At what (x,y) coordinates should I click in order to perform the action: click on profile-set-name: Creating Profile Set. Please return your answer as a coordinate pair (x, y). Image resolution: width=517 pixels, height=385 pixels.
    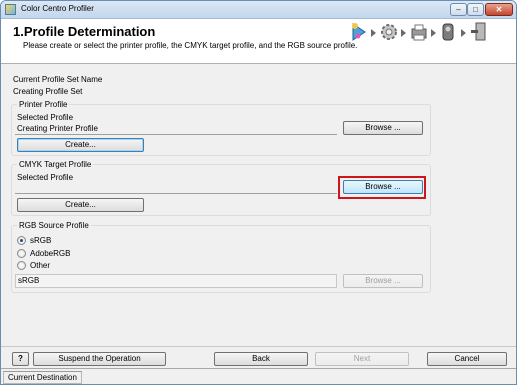
    Looking at the image, I should click on (48, 91).